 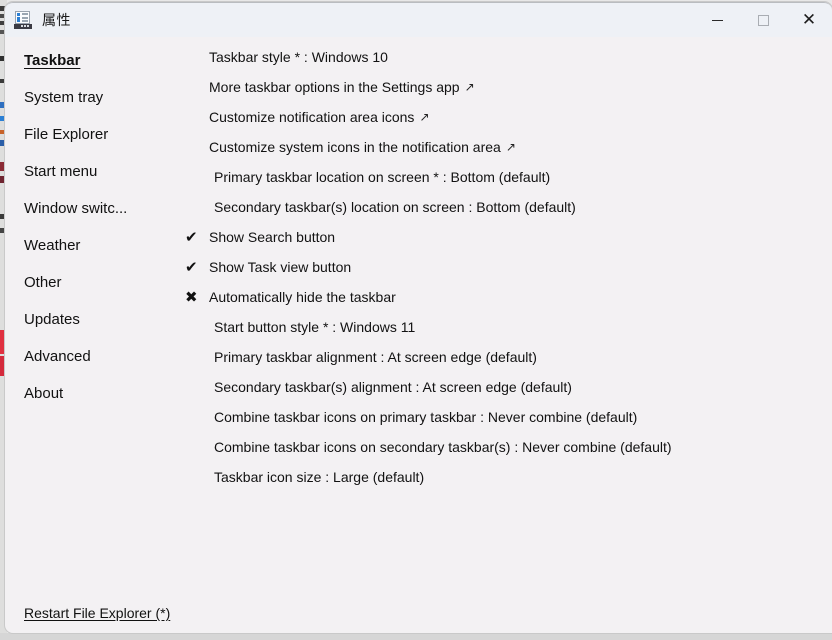 What do you see at coordinates (197, 297) in the screenshot?
I see `cross-icon: ✖` at bounding box center [197, 297].